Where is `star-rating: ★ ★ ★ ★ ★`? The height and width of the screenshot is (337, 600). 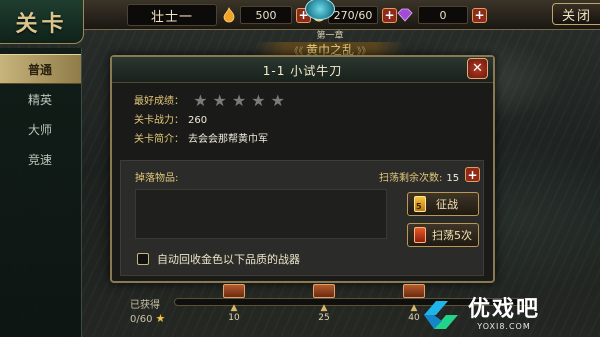
star-rating: ★ ★ ★ ★ ★ is located at coordinates (239, 100).